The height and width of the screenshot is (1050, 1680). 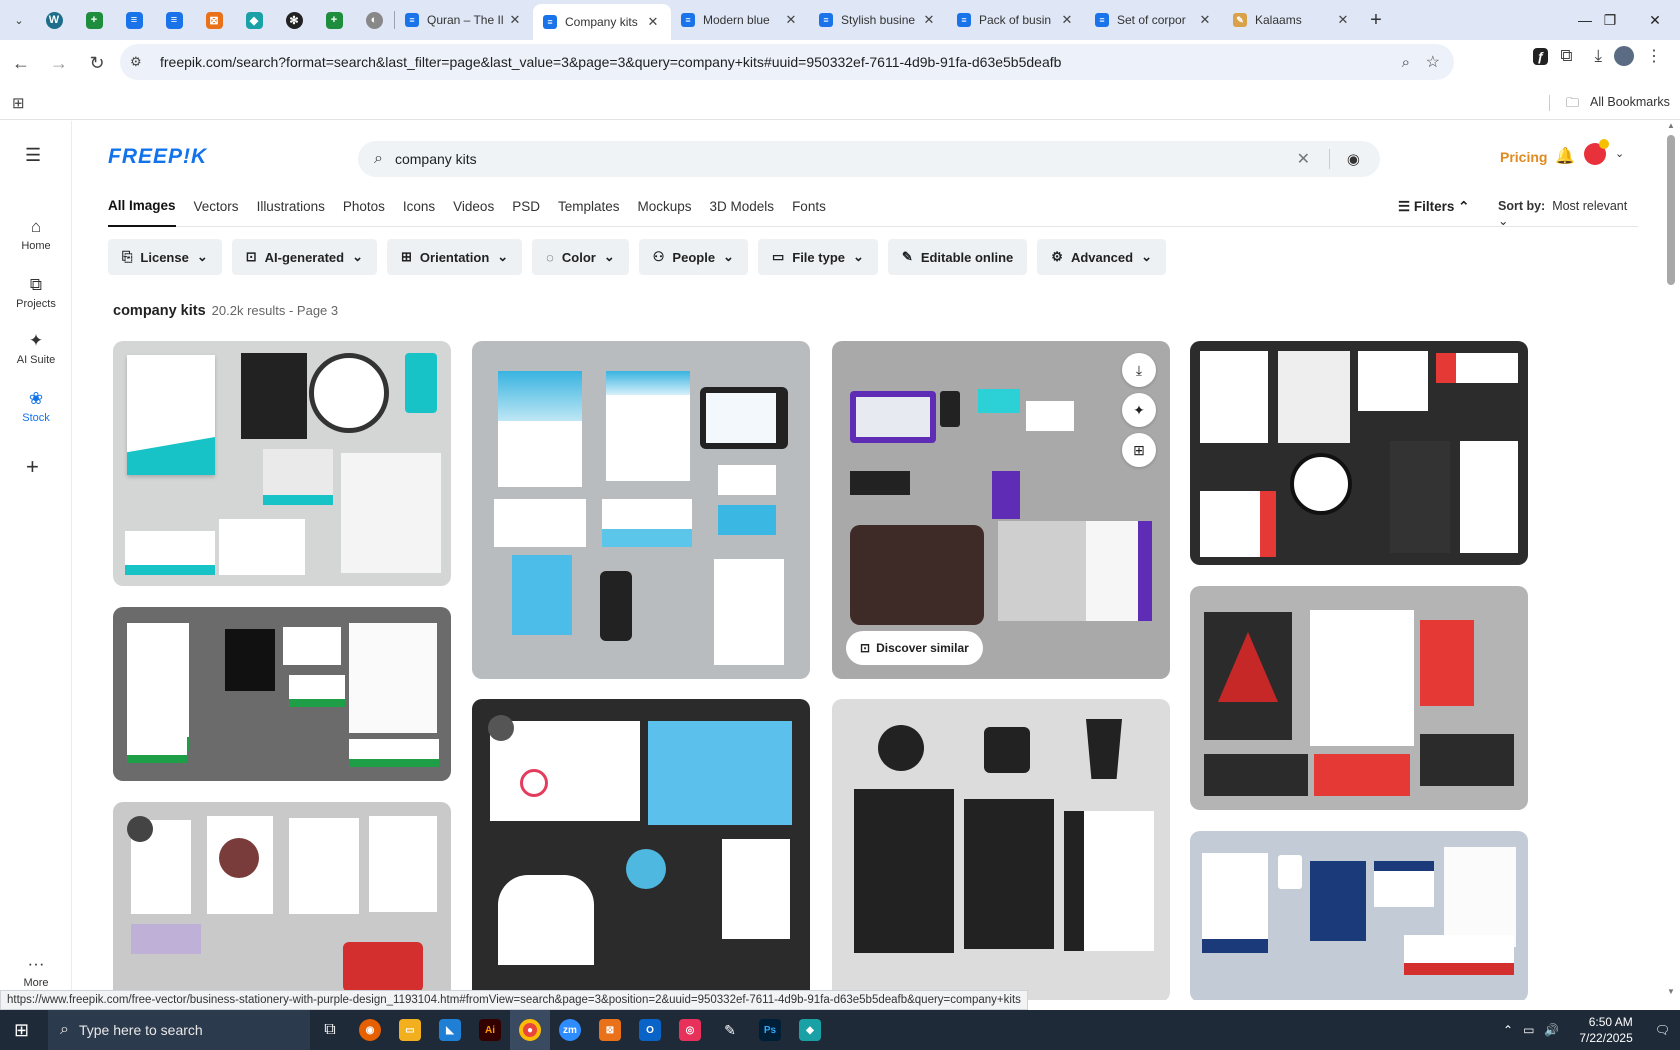 What do you see at coordinates (810, 1030) in the screenshot?
I see `app-icon: ◆` at bounding box center [810, 1030].